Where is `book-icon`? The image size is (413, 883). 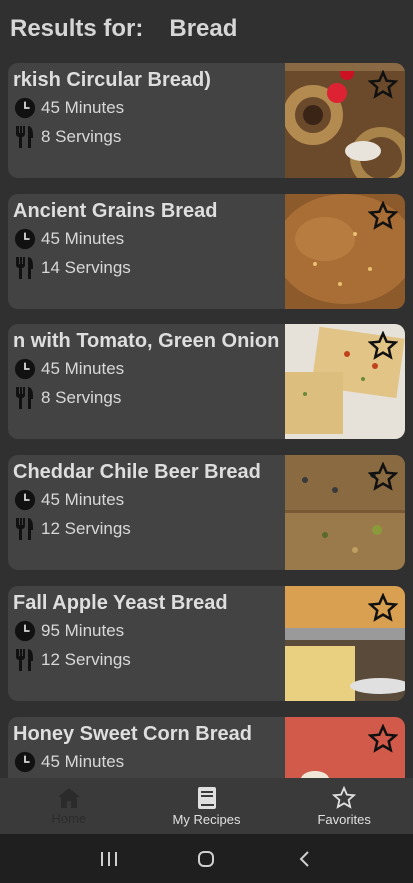 book-icon is located at coordinates (206, 797).